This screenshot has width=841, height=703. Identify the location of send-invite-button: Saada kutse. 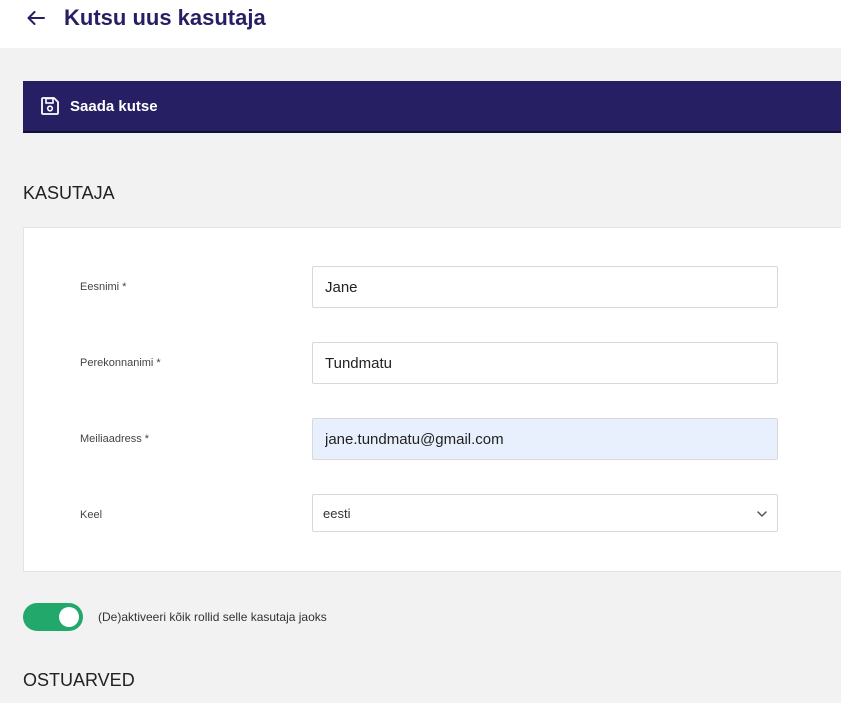
(99, 106).